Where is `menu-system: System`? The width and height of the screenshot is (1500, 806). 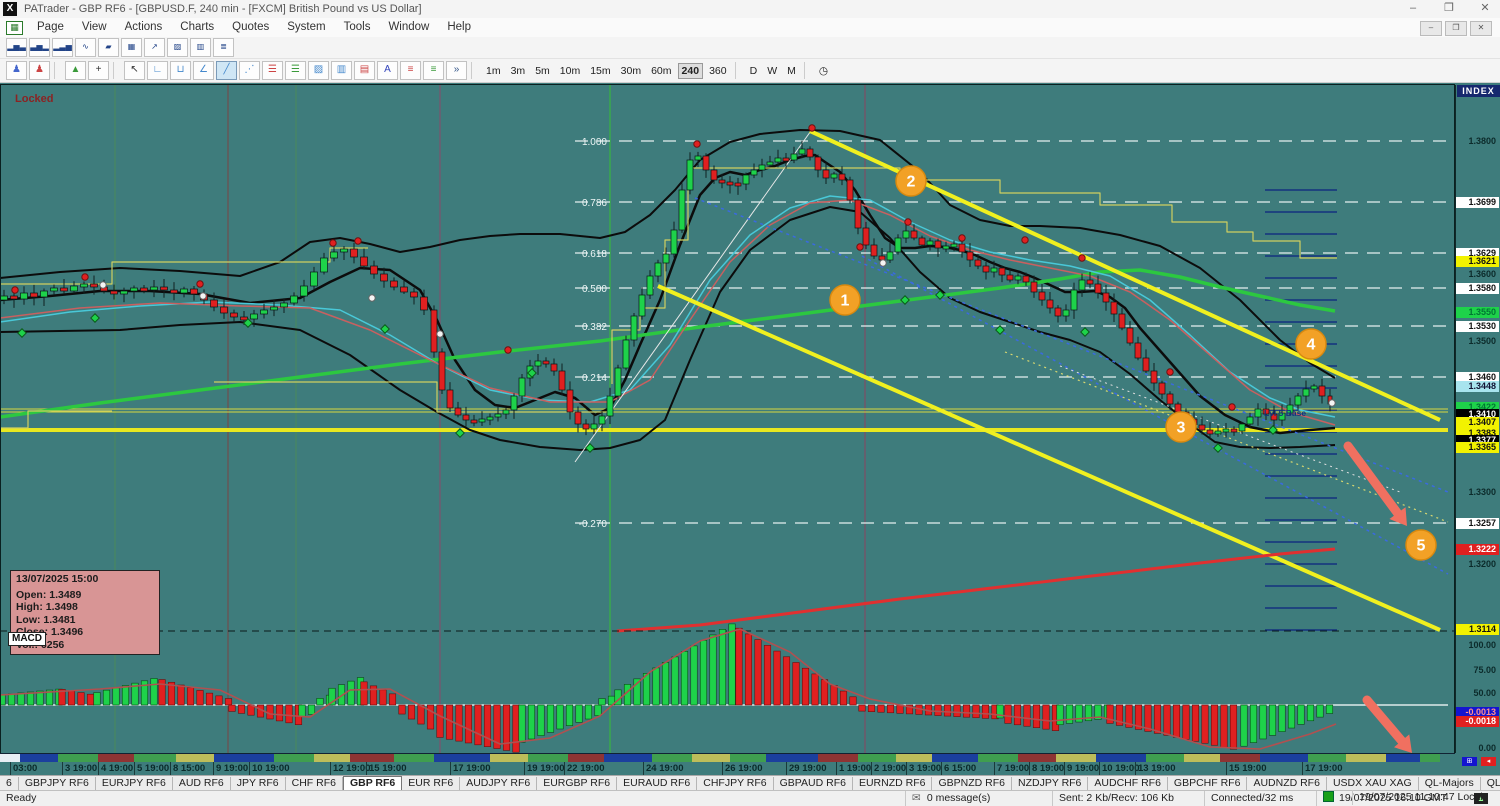
menu-system: System is located at coordinates (306, 27).